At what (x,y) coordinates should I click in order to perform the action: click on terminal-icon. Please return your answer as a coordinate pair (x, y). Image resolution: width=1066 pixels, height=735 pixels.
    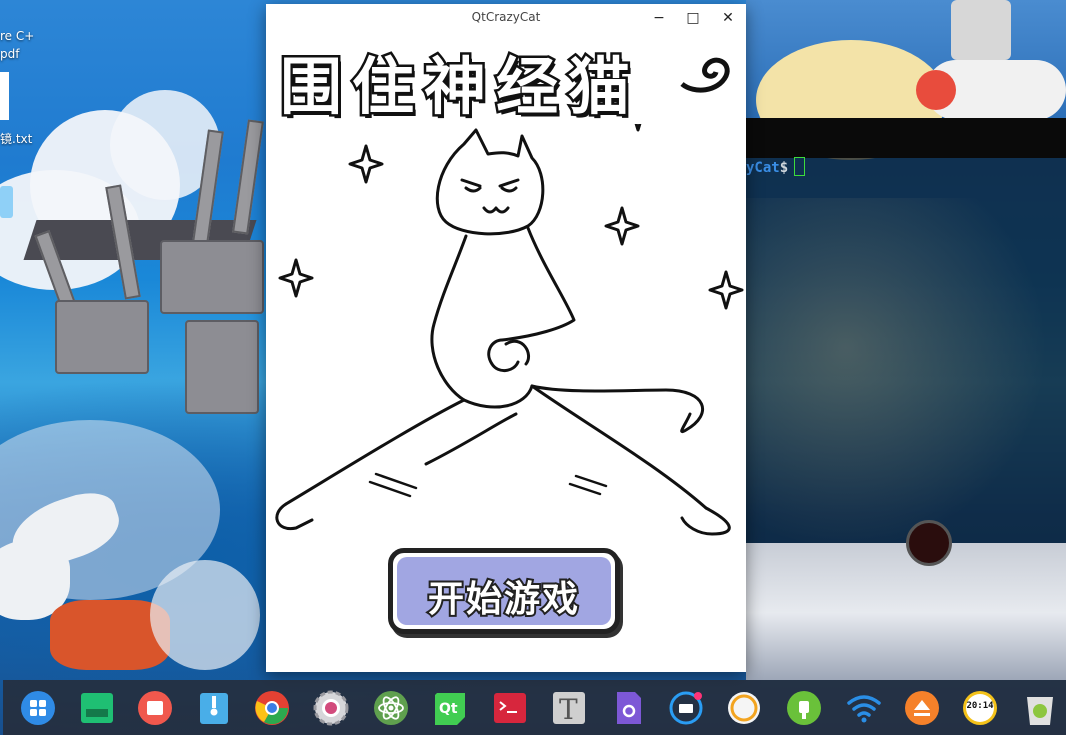
    Looking at the image, I should click on (510, 708).